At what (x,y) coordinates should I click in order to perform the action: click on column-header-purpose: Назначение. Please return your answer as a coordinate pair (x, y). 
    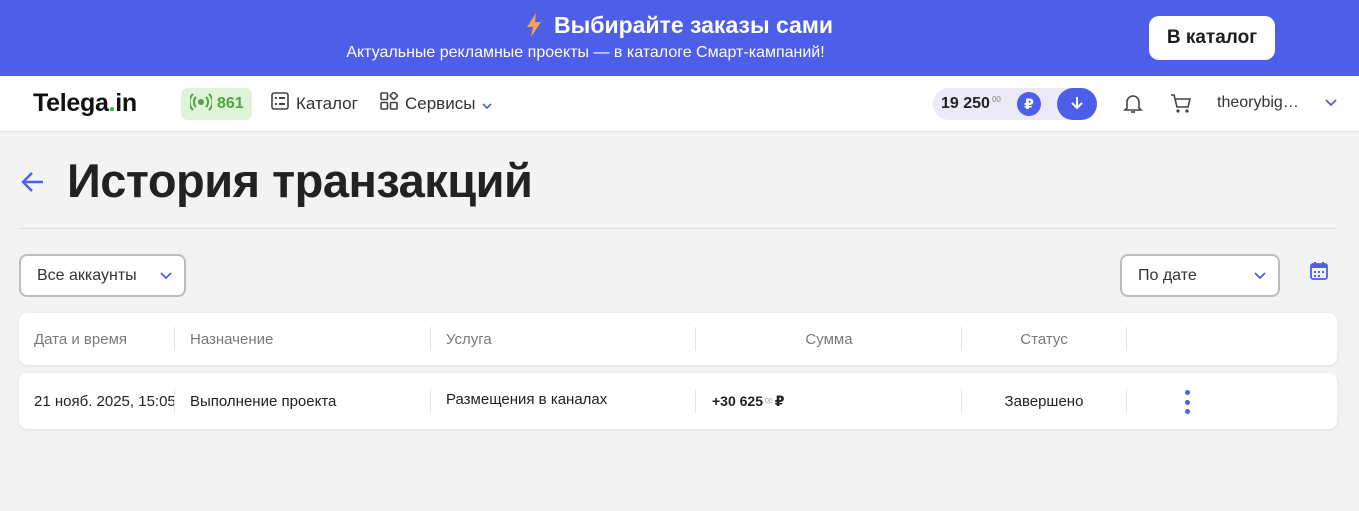
    Looking at the image, I should click on (232, 339).